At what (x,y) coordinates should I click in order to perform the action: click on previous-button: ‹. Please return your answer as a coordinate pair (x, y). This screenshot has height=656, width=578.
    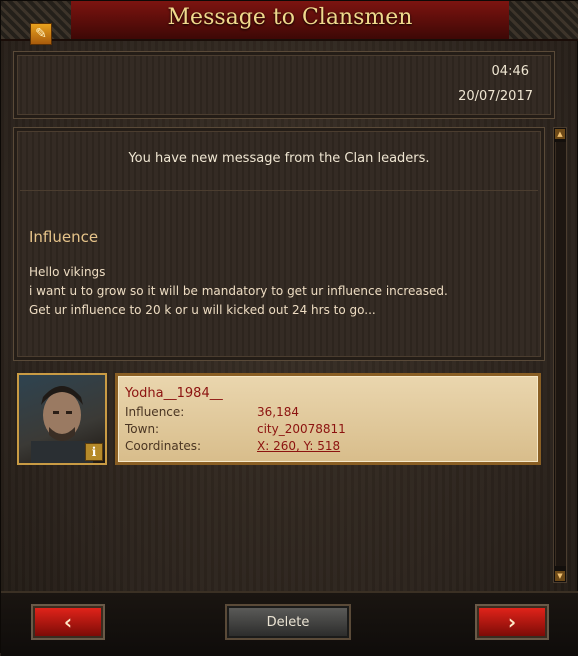
    Looking at the image, I should click on (68, 622).